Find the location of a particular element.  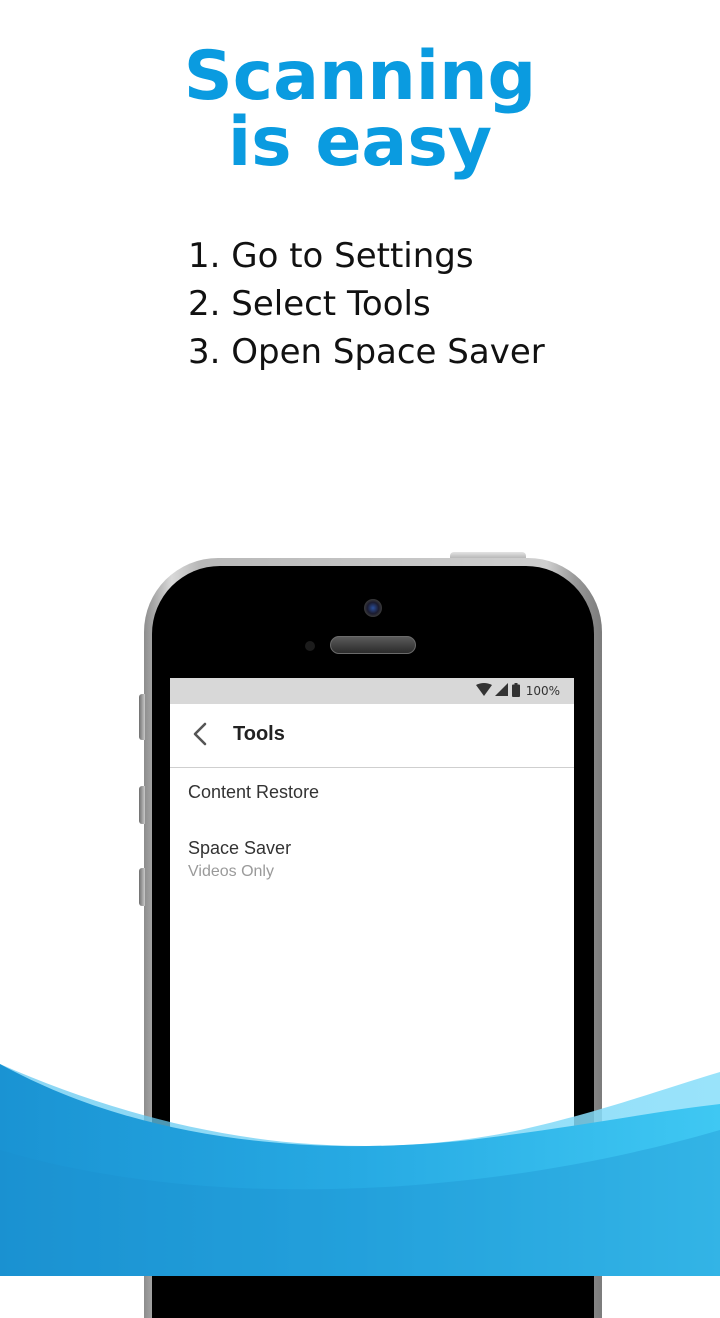

list-item-space-saver: Space Saver Videos Only is located at coordinates (239, 859).